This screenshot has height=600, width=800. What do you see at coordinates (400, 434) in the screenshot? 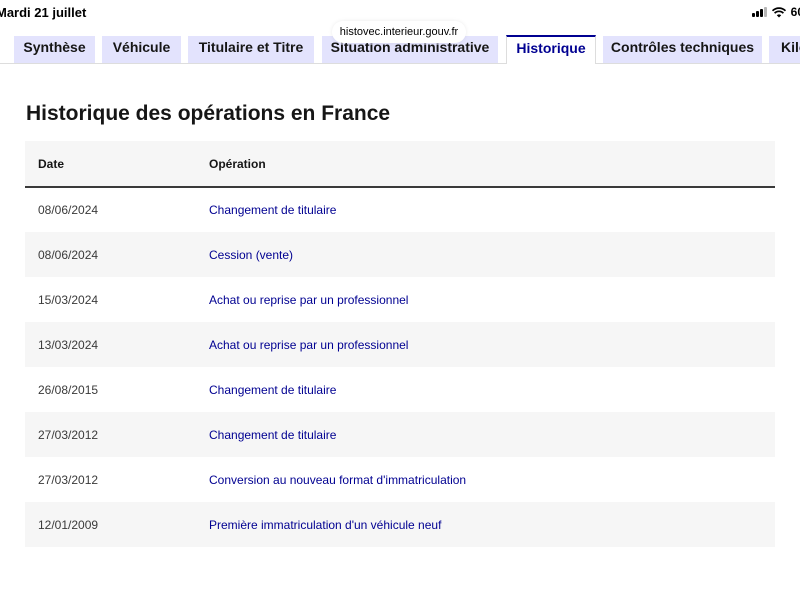
I see `table-row: 27/03/2012 Changement de titulaire` at bounding box center [400, 434].